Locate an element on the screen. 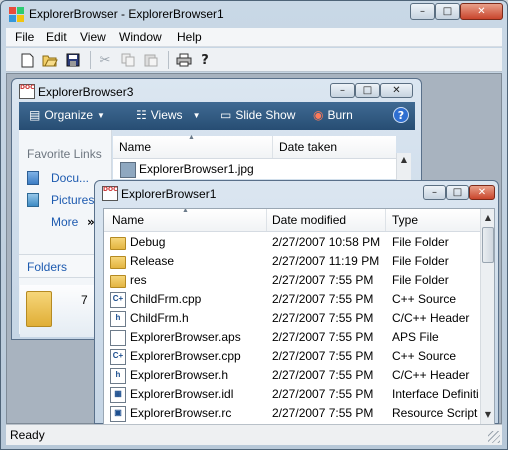 This screenshot has width=508, height=450. table-row: Release 2/27/2007 11:19 PM File Folder is located at coordinates (292, 261).